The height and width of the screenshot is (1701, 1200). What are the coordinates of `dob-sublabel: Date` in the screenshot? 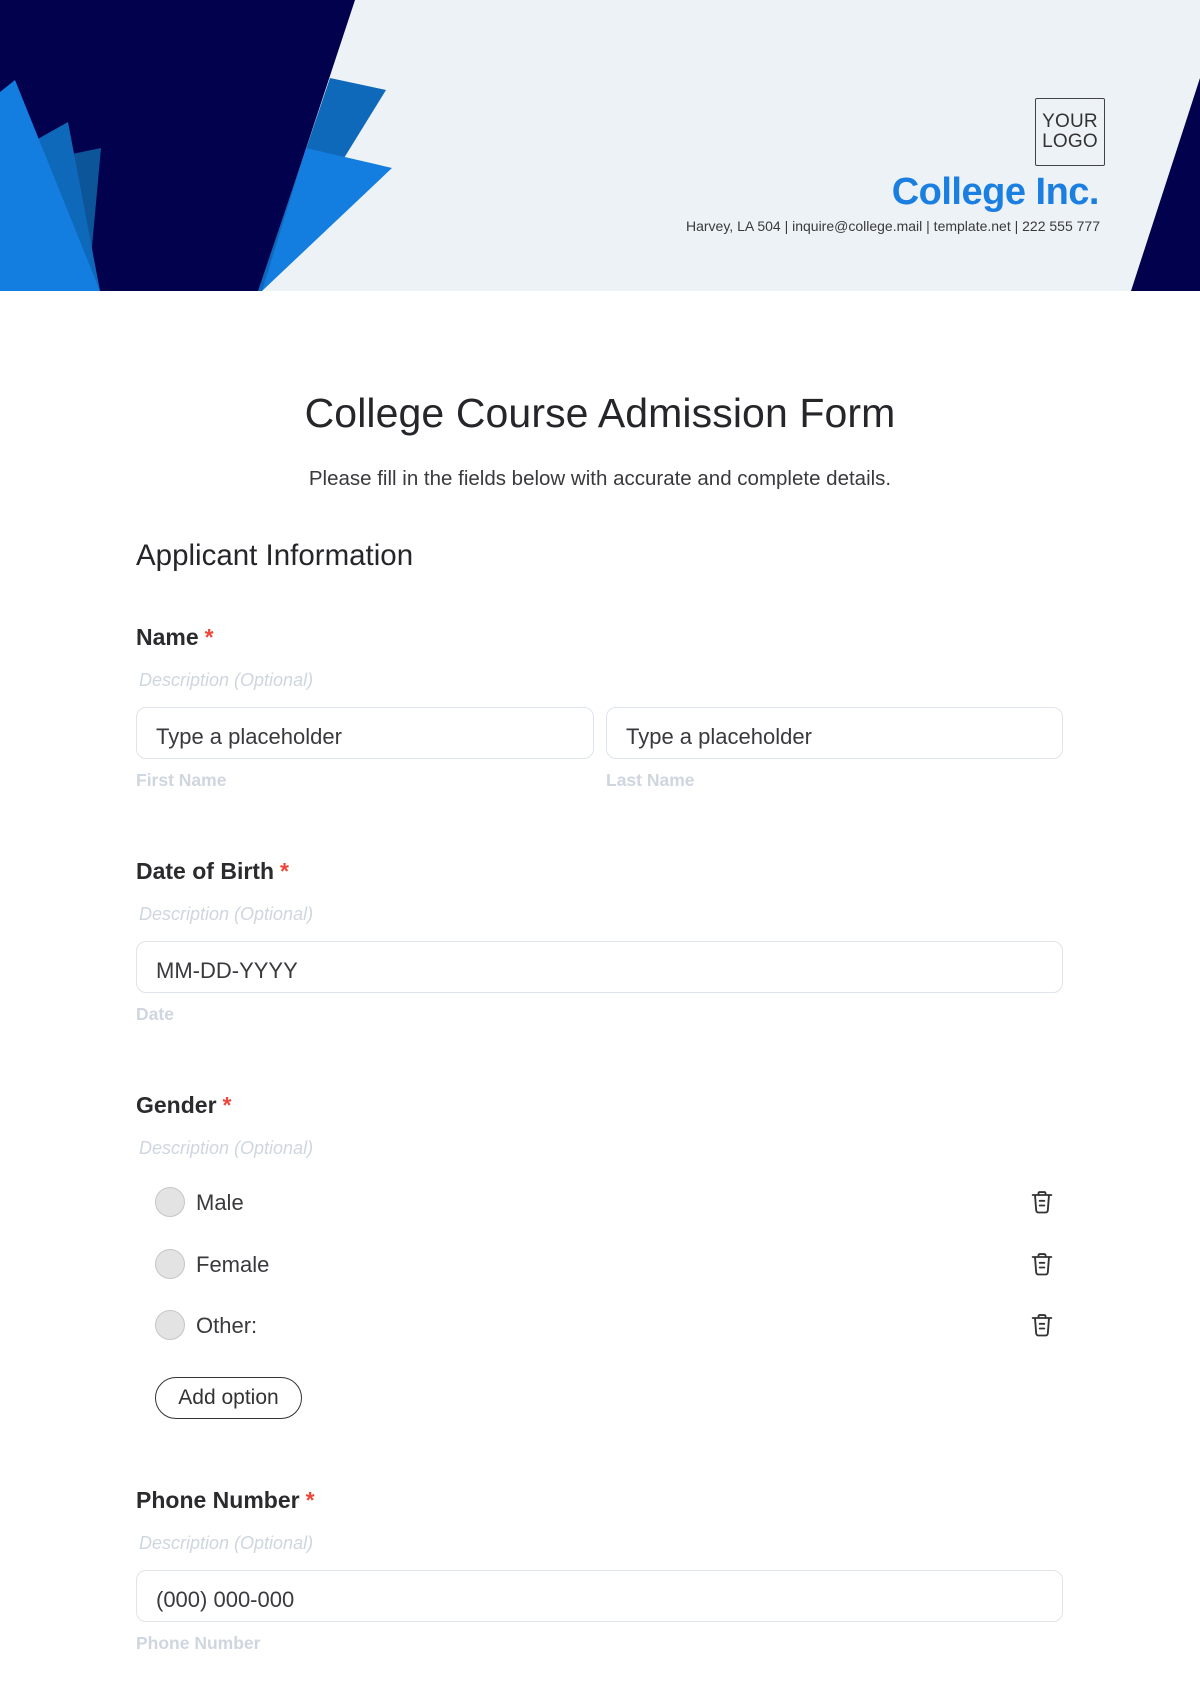 It's located at (155, 1014).